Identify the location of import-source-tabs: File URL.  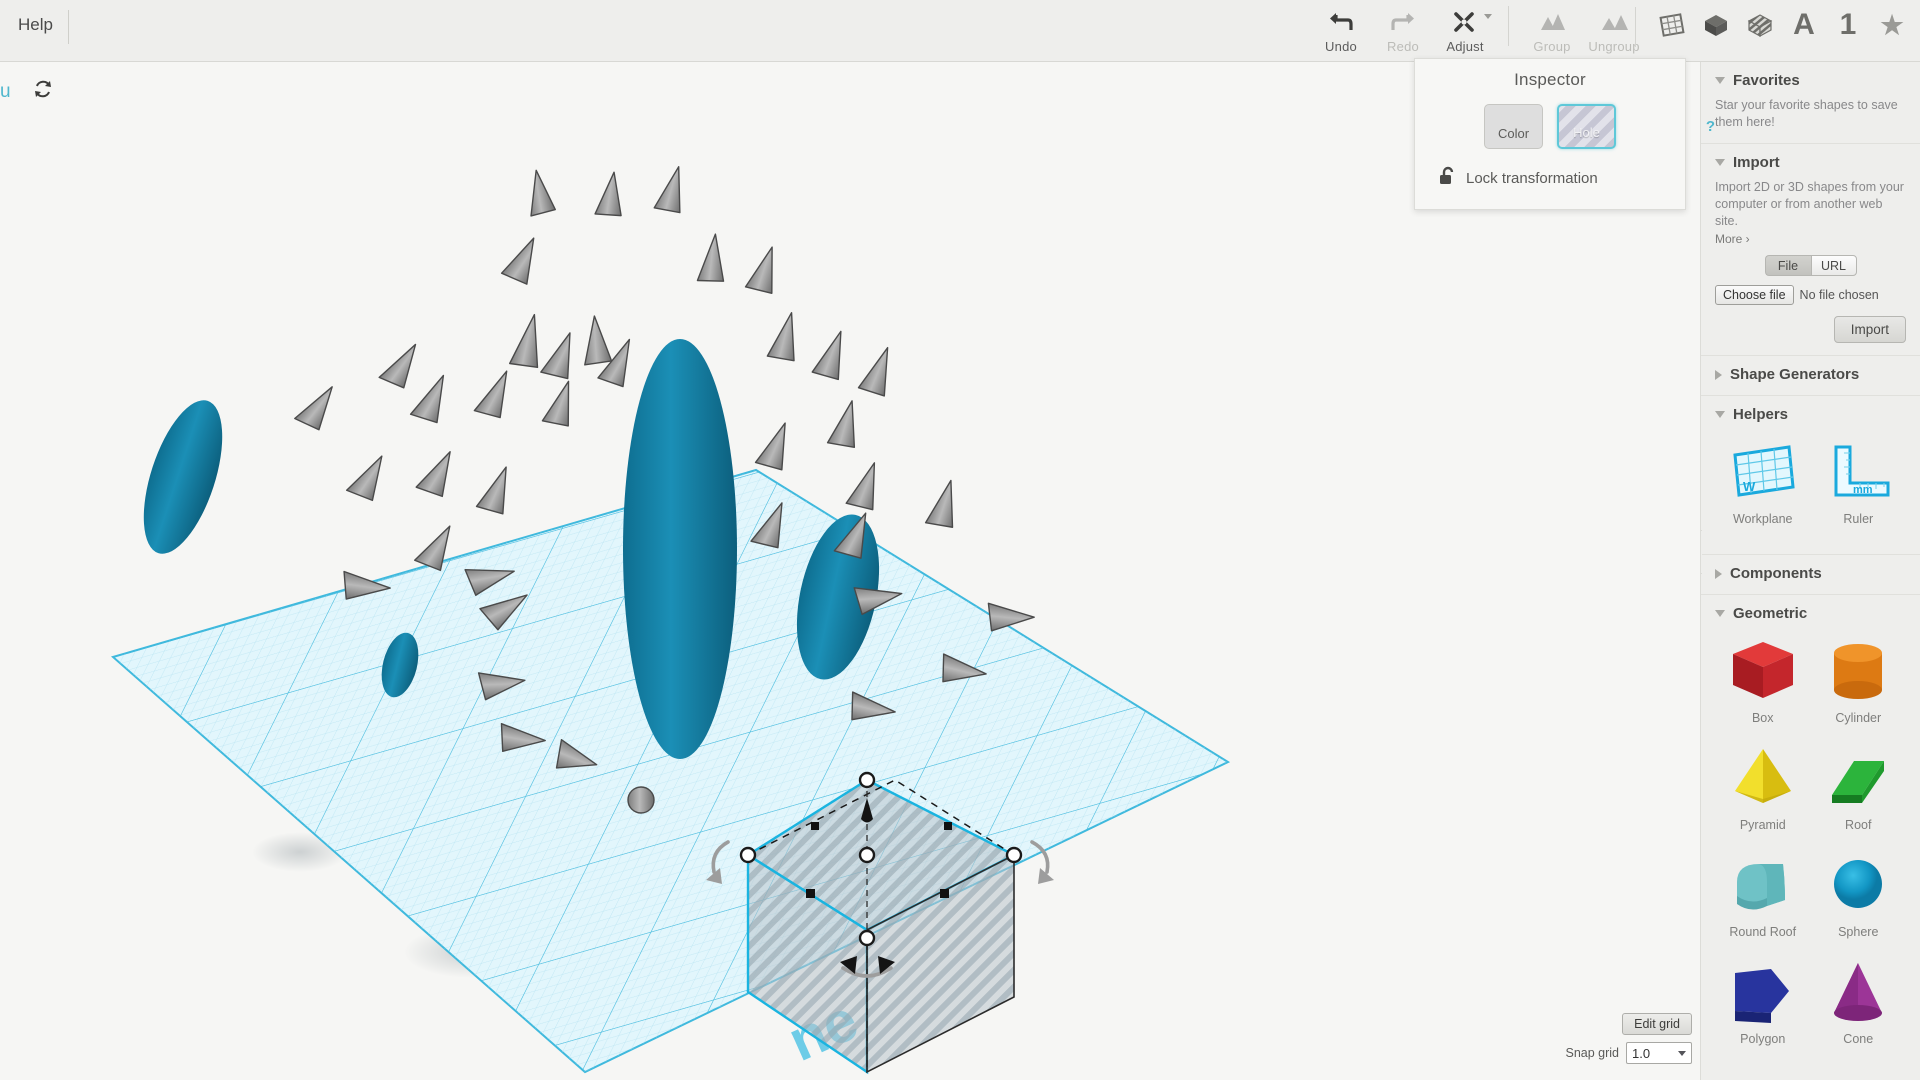
(1810, 266).